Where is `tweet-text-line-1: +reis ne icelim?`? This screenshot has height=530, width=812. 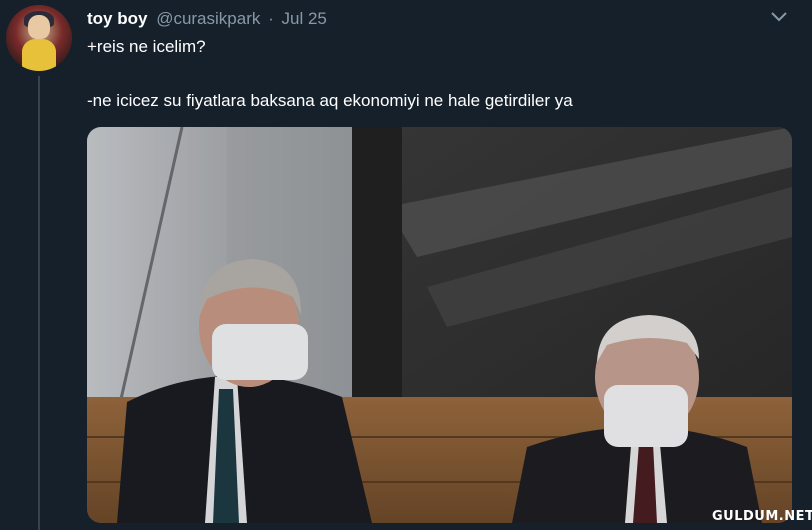 tweet-text-line-1: +reis ne icelim? is located at coordinates (146, 46).